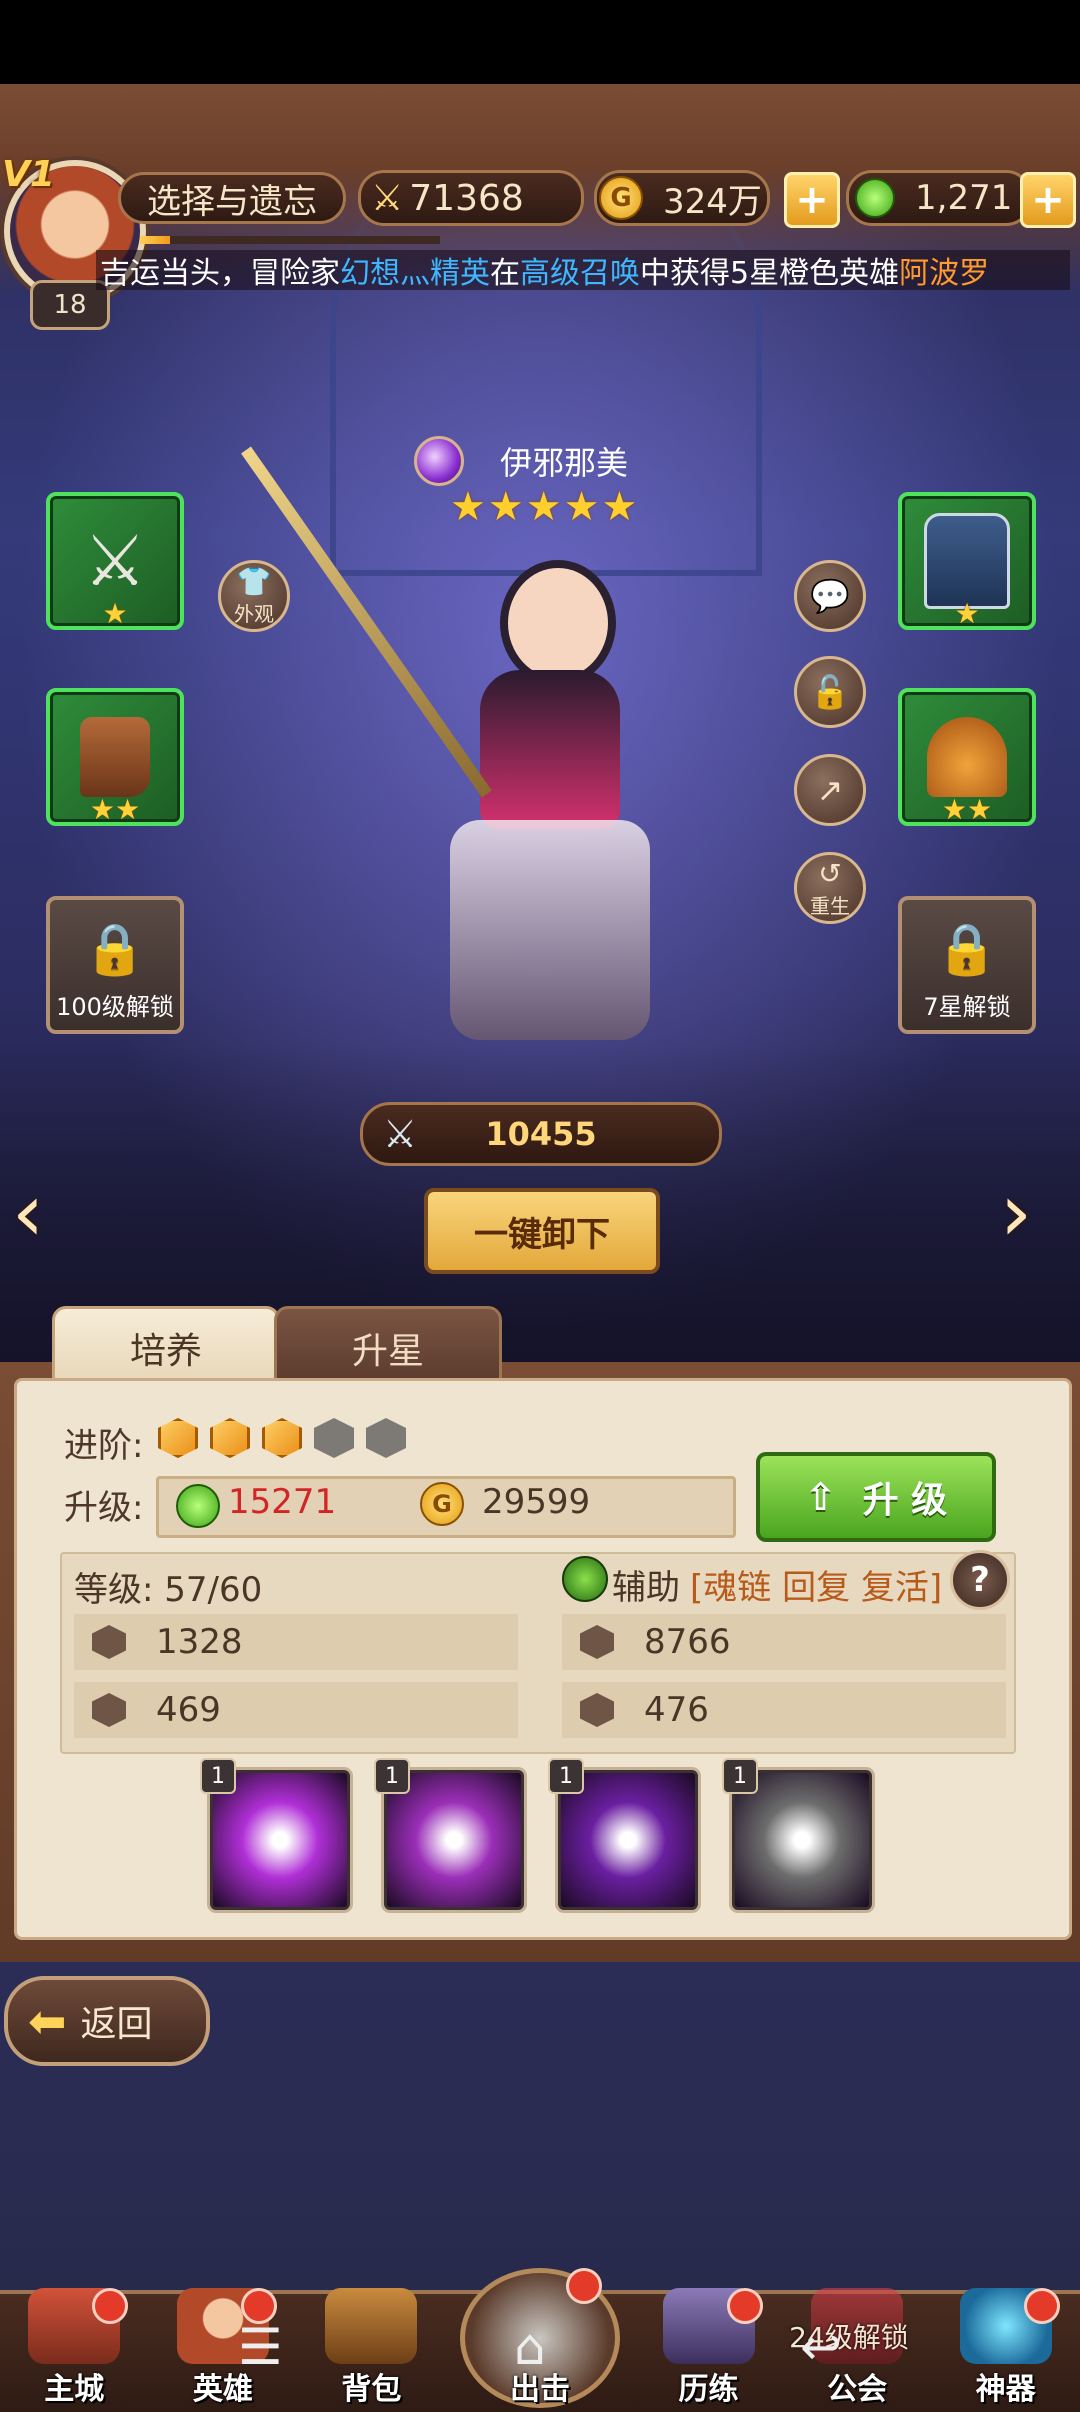 Image resolution: width=1080 pixels, height=2412 pixels. What do you see at coordinates (905, 1500) in the screenshot?
I see `upgrade-button-label: 升 级` at bounding box center [905, 1500].